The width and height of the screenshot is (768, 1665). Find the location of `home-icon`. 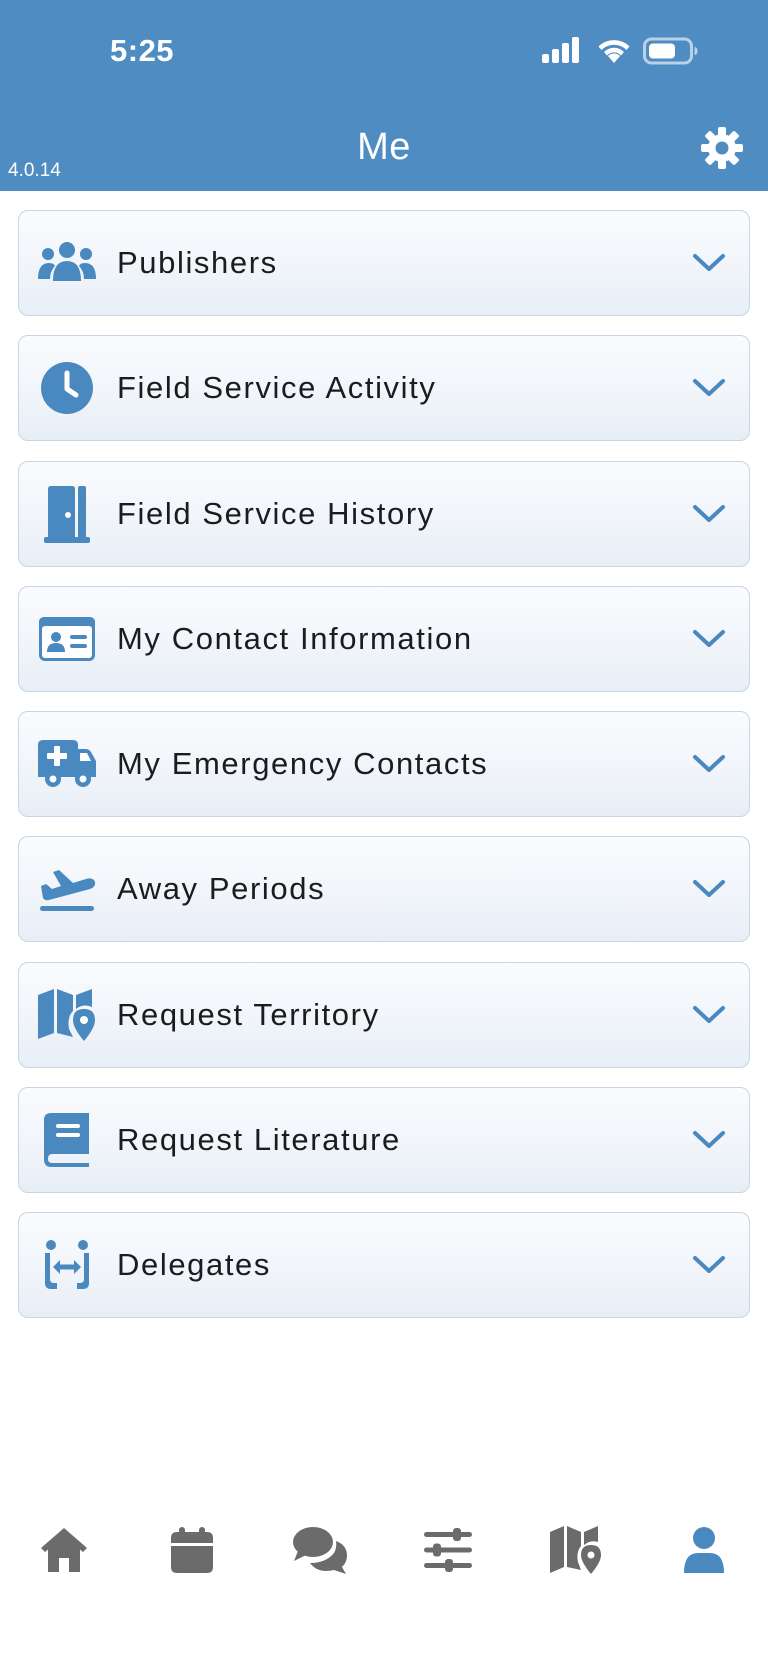

home-icon is located at coordinates (64, 1550).